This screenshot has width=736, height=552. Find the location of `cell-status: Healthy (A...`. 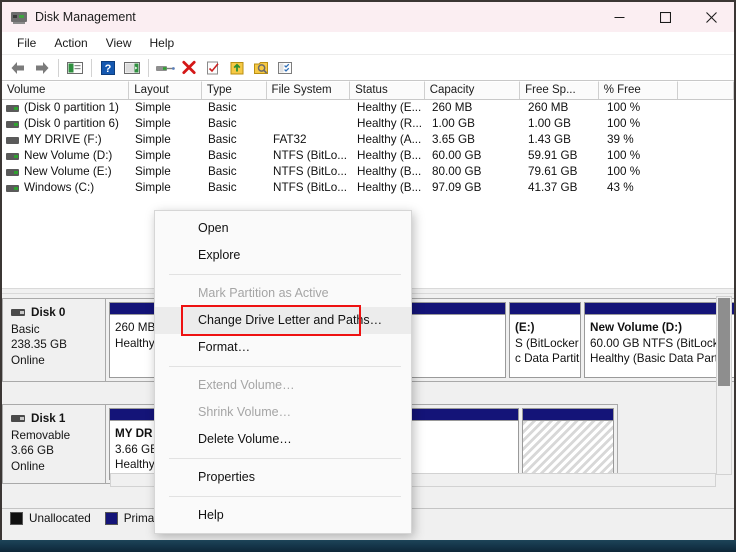

cell-status: Healthy (A... is located at coordinates (389, 139).